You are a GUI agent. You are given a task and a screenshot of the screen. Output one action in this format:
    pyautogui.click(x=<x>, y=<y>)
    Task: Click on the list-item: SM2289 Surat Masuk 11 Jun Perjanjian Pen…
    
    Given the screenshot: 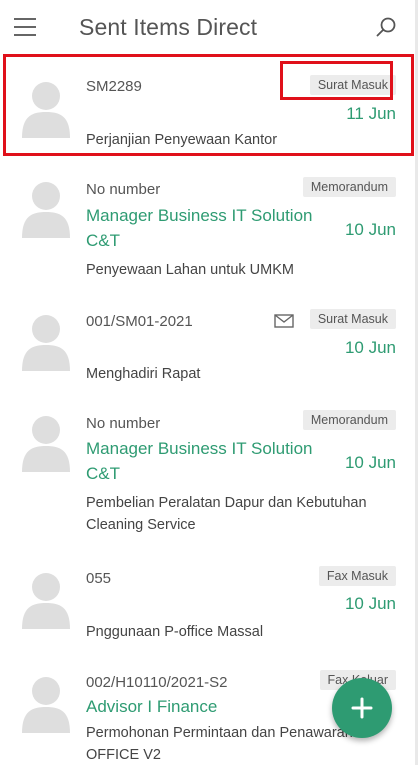 What is the action you would take?
    pyautogui.click(x=209, y=107)
    